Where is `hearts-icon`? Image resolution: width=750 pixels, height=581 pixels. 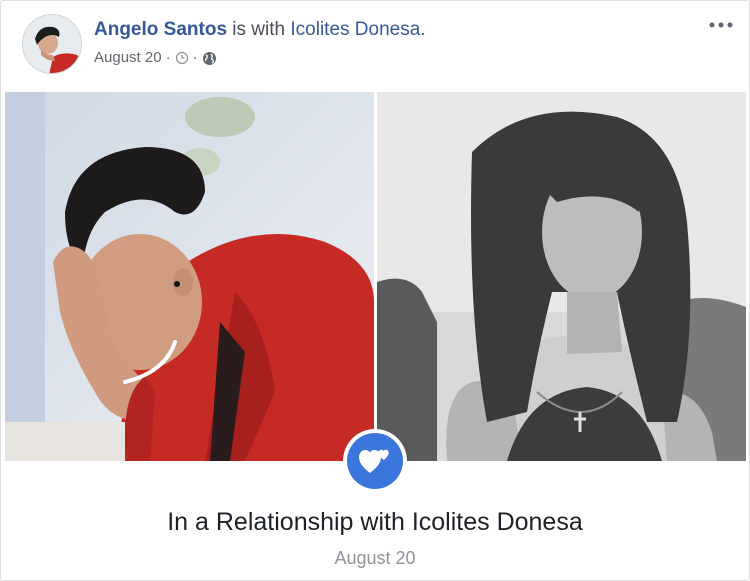 hearts-icon is located at coordinates (375, 461).